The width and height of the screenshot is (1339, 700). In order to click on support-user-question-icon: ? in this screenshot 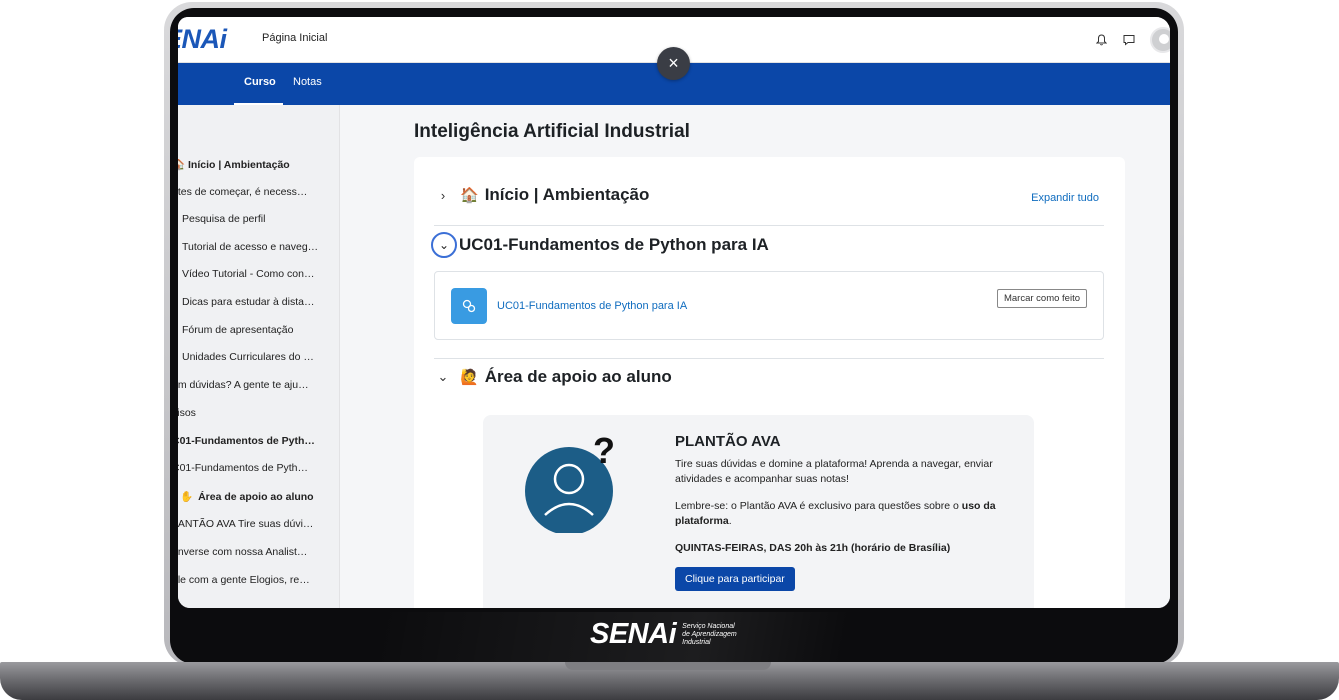, I will do `click(570, 483)`.